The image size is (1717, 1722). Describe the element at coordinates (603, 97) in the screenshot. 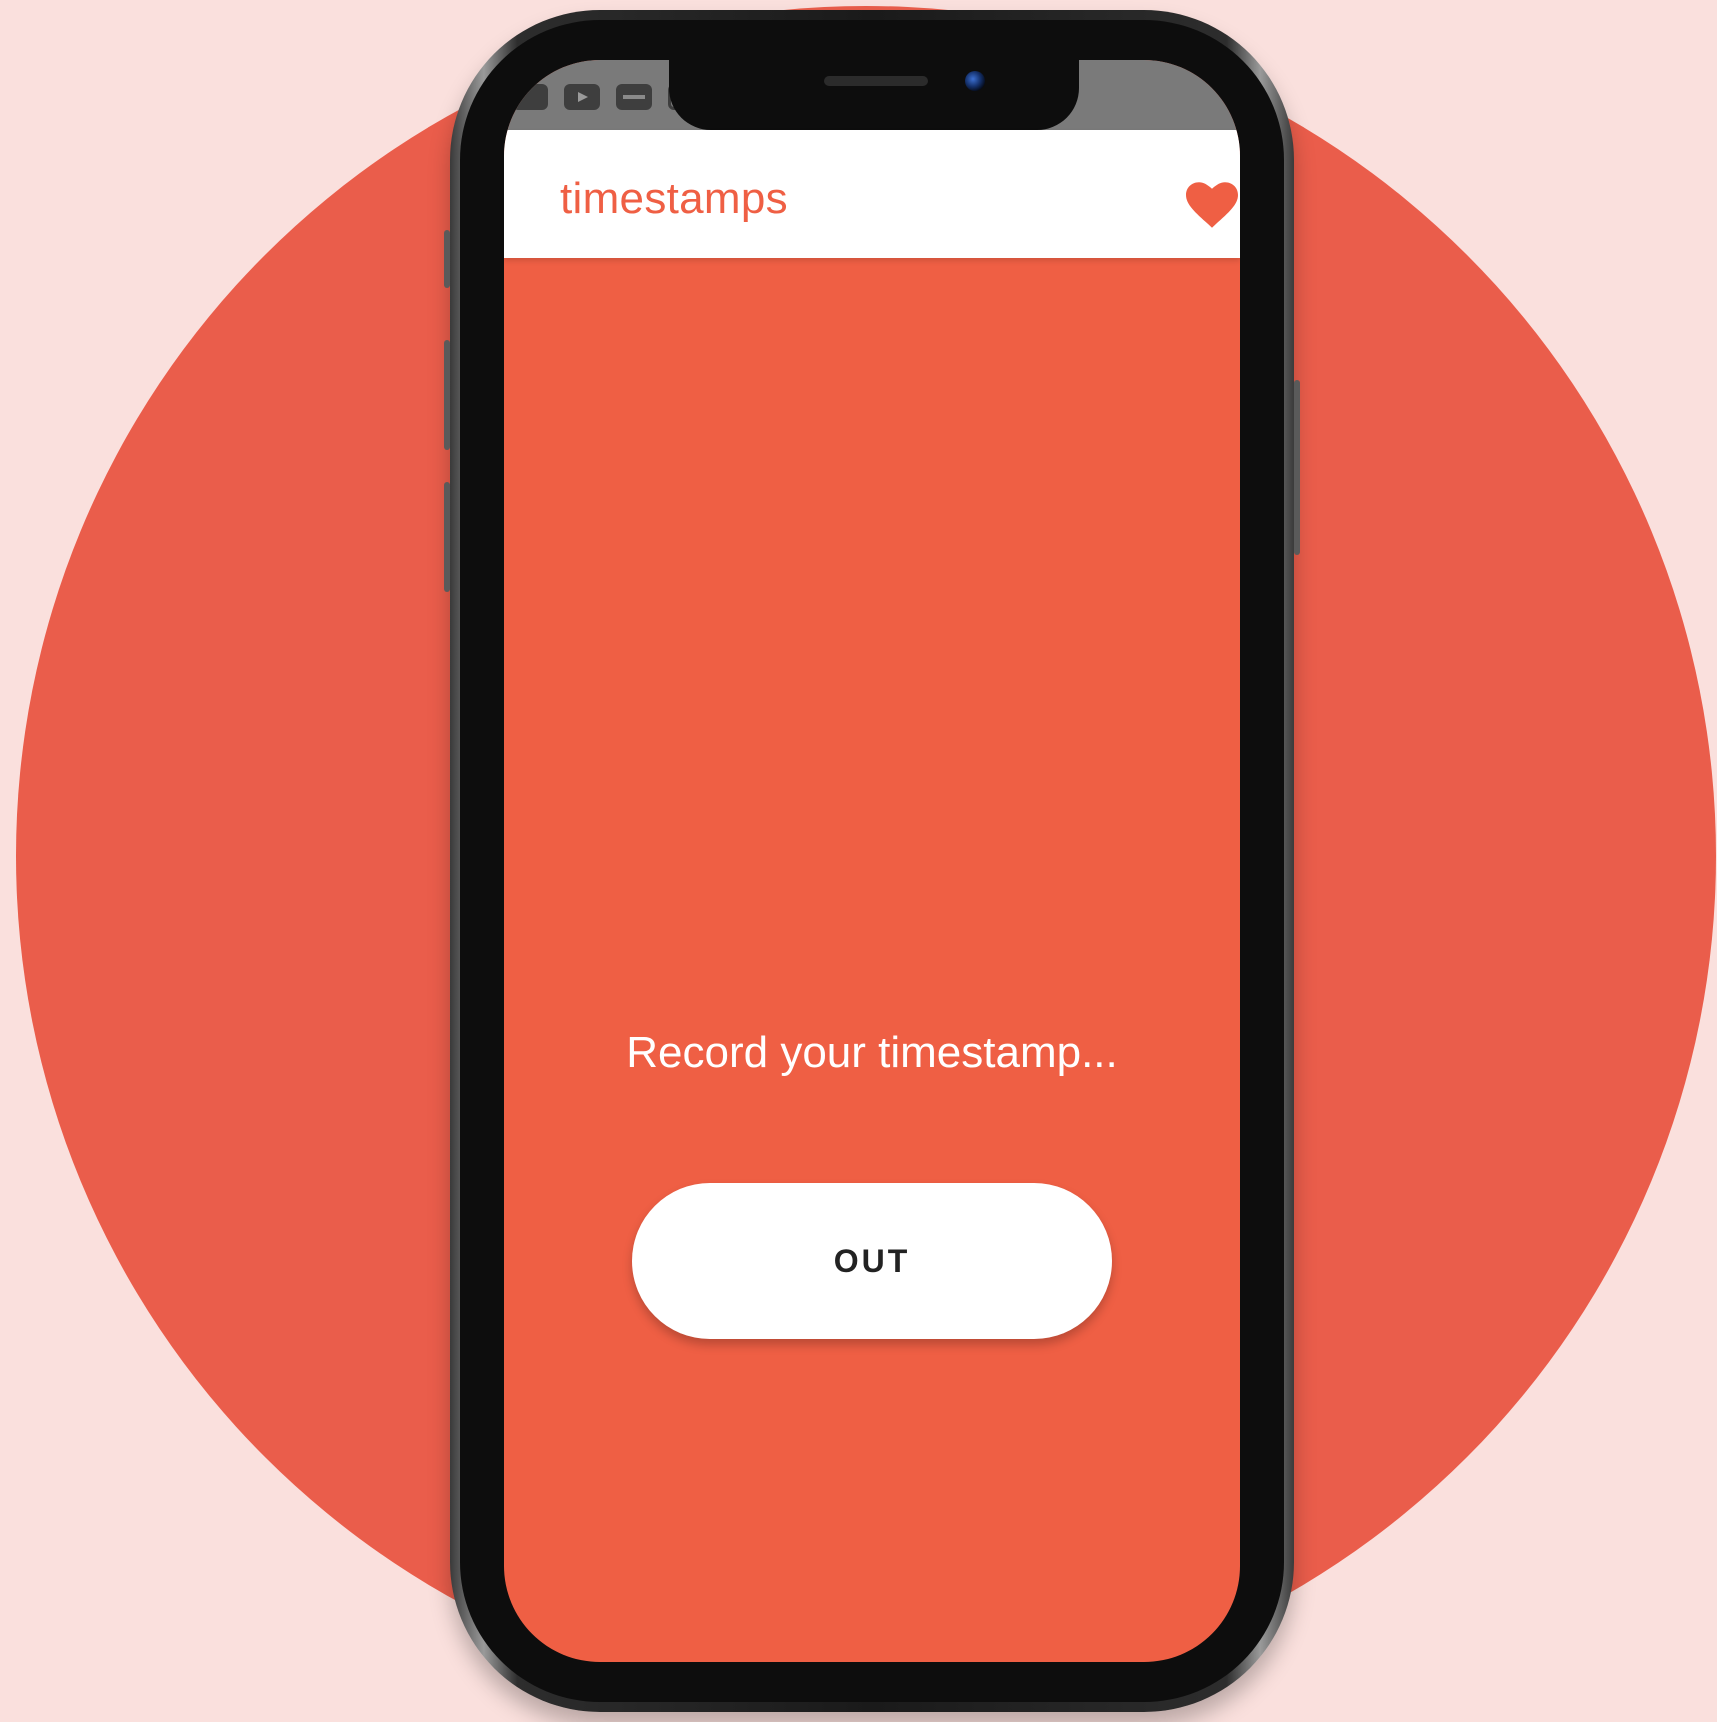

I see `status-bar-icons` at that location.